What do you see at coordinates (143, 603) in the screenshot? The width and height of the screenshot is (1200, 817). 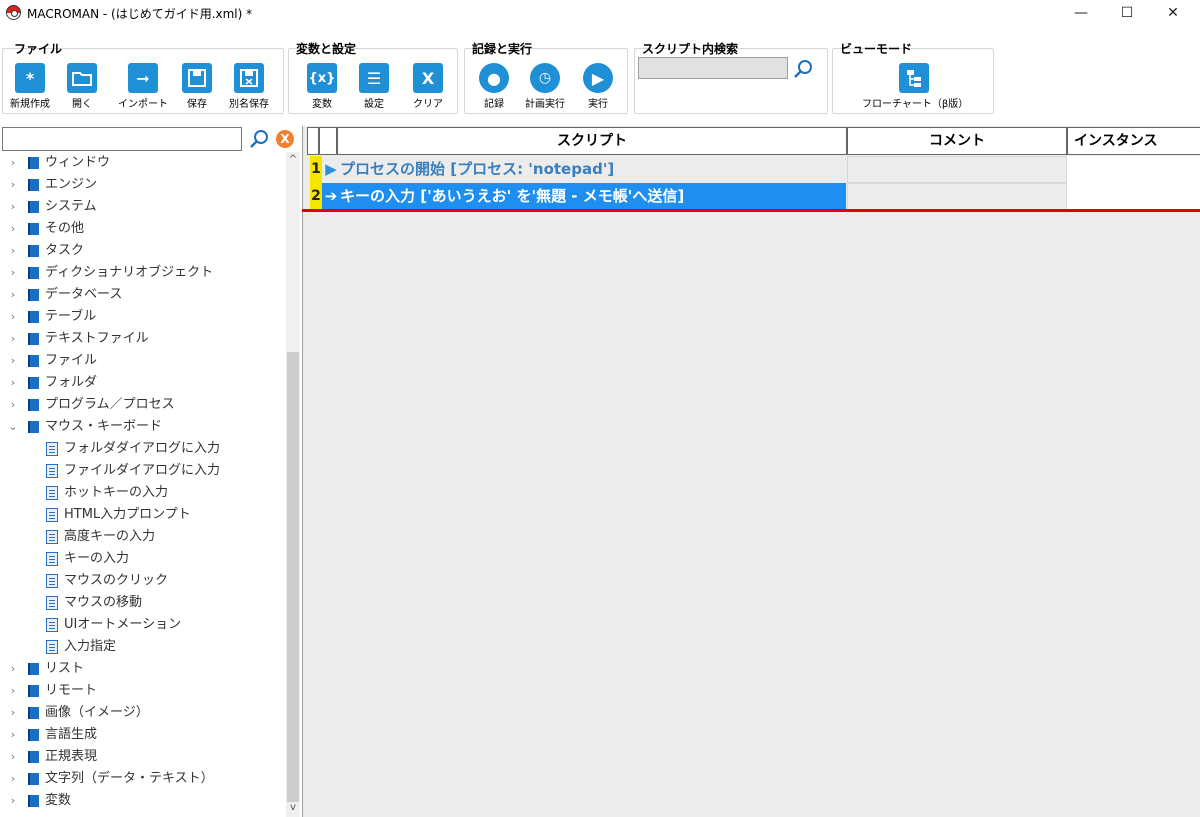 I see `tree-command-item: マウスの移動` at bounding box center [143, 603].